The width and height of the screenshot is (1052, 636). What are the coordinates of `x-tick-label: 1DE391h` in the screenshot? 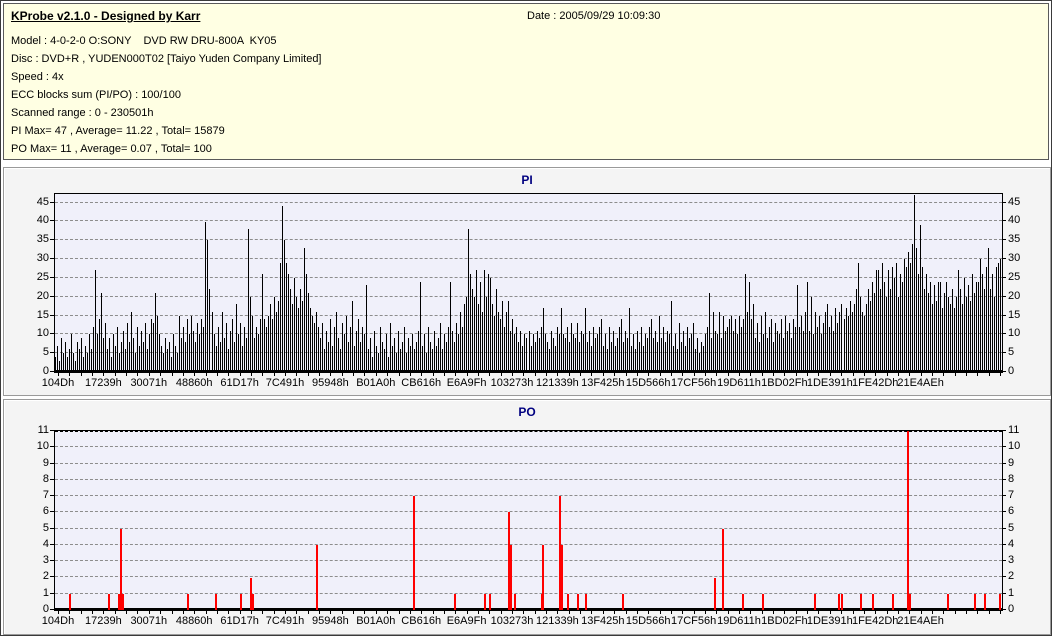 It's located at (829, 621).